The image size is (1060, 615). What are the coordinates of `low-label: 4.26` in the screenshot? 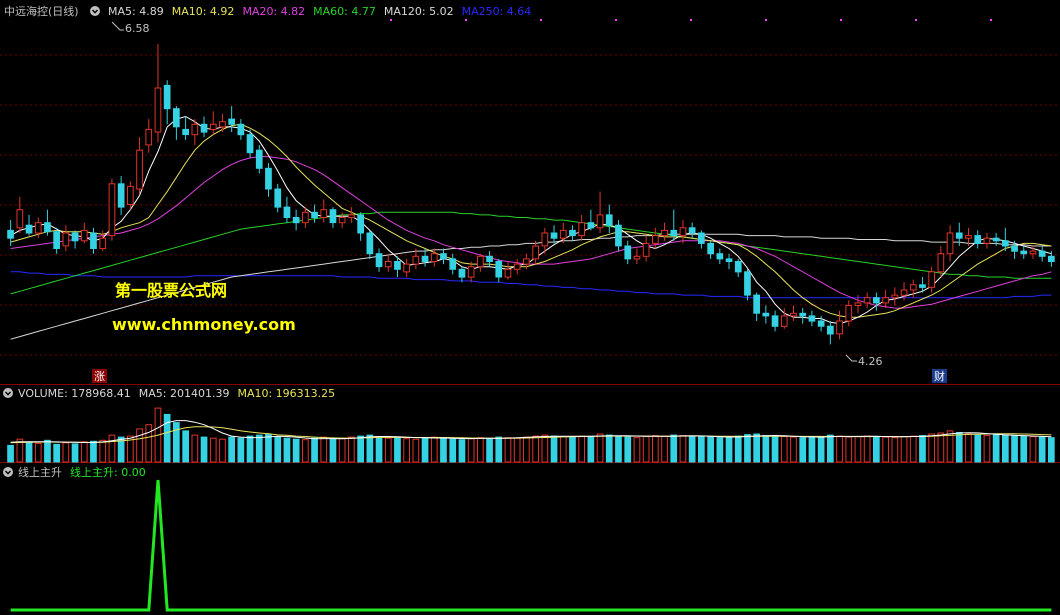 It's located at (870, 361).